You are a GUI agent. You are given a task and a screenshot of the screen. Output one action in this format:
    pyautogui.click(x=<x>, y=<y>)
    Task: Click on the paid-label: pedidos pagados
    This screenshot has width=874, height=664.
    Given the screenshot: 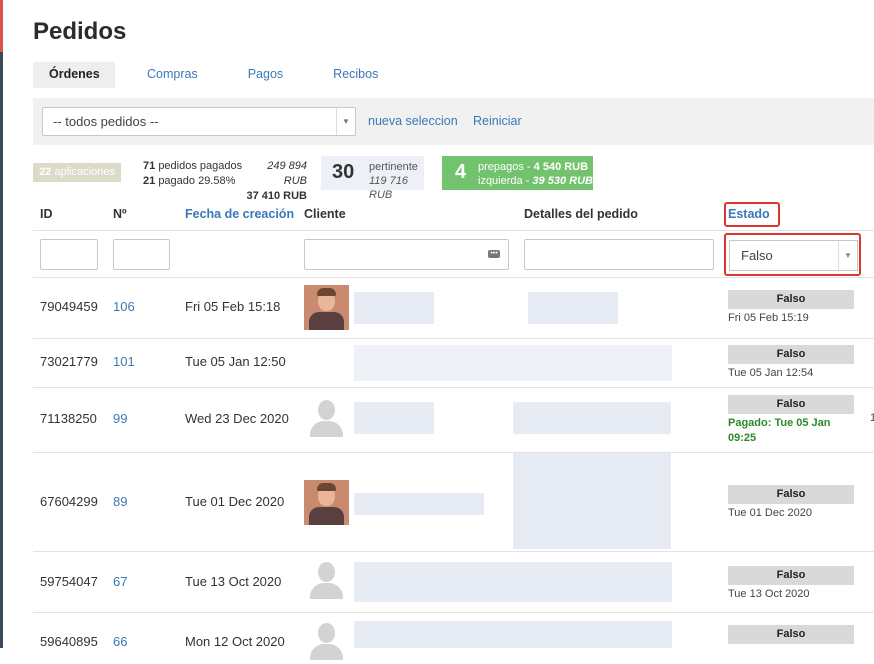 What is the action you would take?
    pyautogui.click(x=200, y=166)
    